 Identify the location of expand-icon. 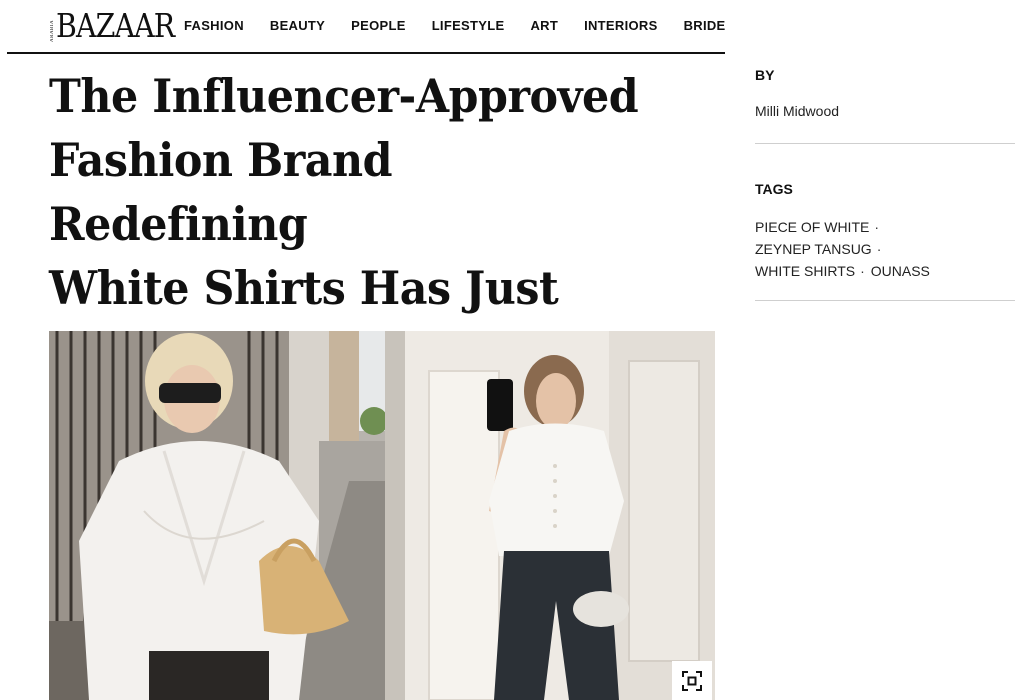
(692, 680).